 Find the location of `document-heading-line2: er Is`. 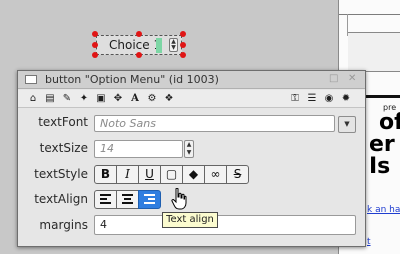

document-heading-line2: er Is is located at coordinates (382, 155).